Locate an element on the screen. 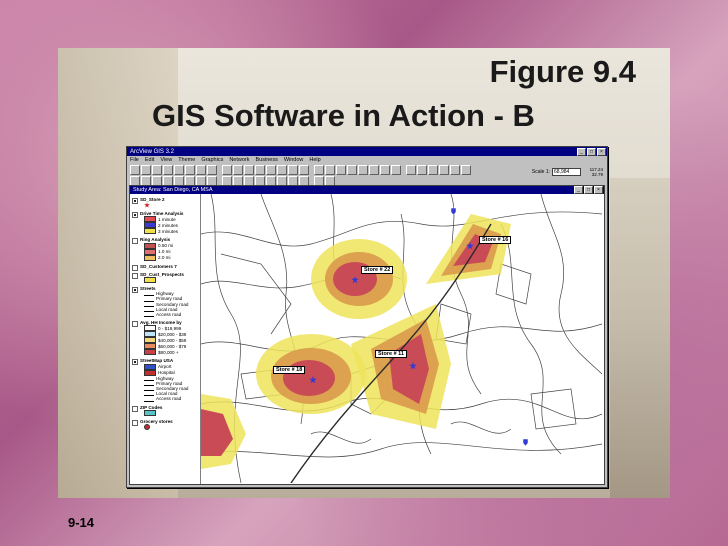 The image size is (728, 546). maximize-button: □ is located at coordinates (591, 151).